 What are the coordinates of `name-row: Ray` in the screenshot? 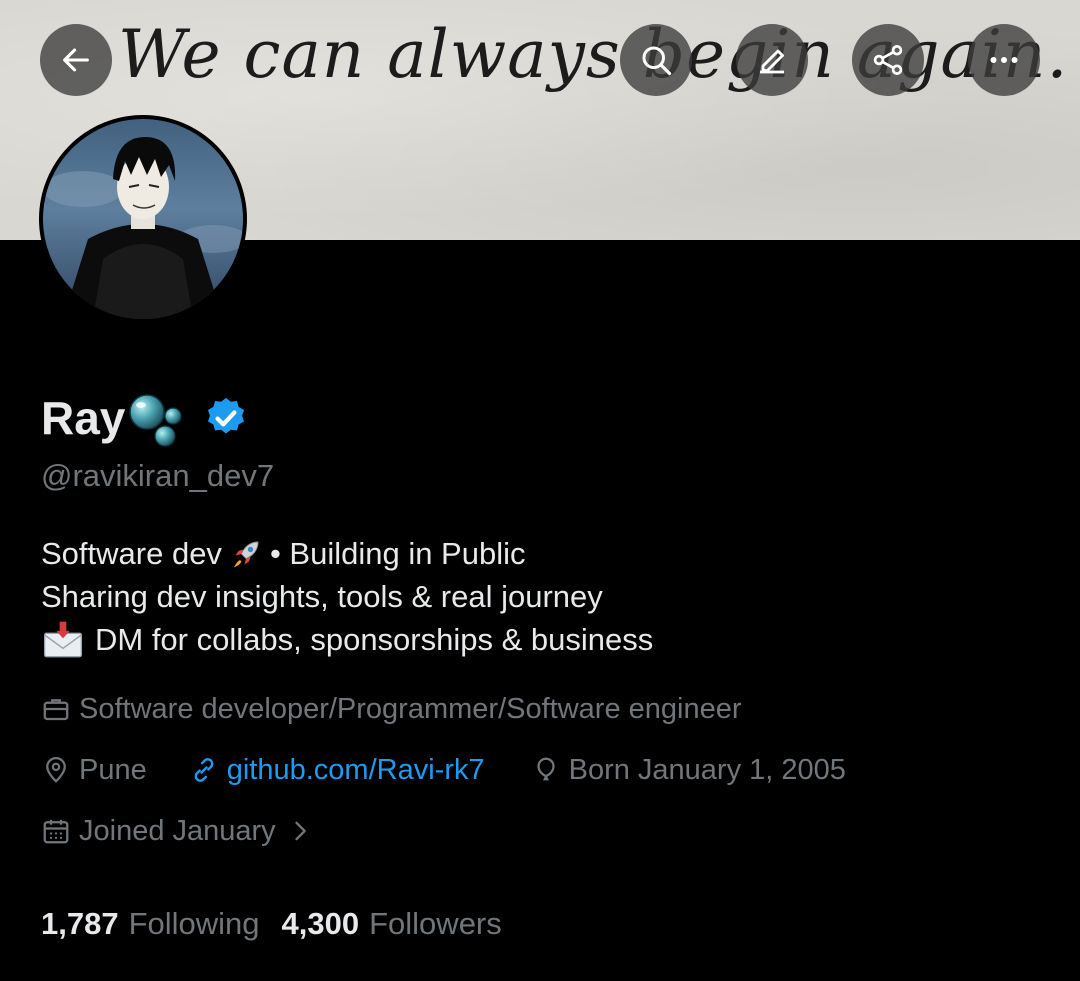 It's located at (145, 418).